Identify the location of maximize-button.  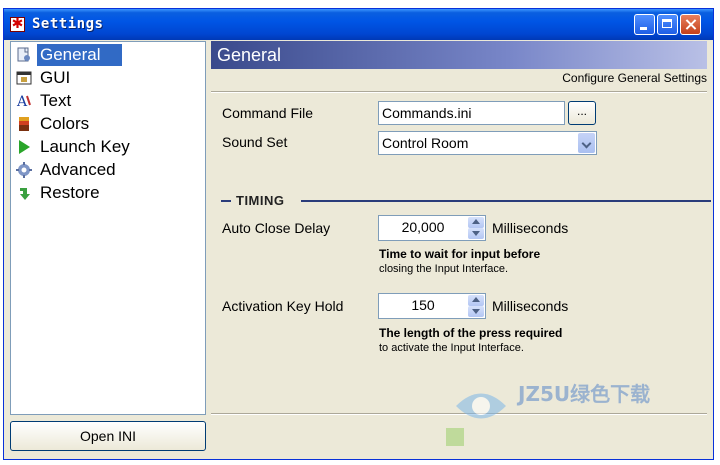
(667, 24).